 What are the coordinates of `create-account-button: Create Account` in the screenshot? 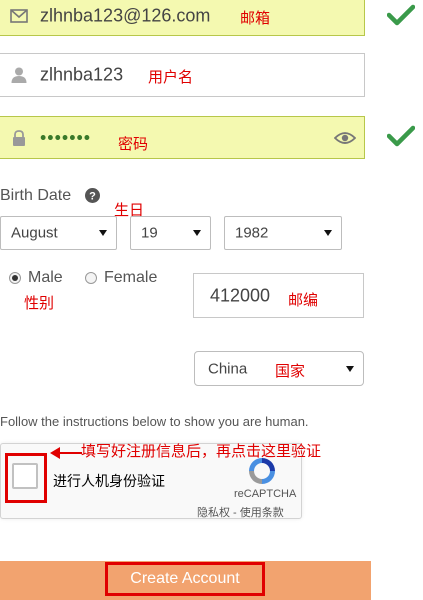 It's located at (185, 579).